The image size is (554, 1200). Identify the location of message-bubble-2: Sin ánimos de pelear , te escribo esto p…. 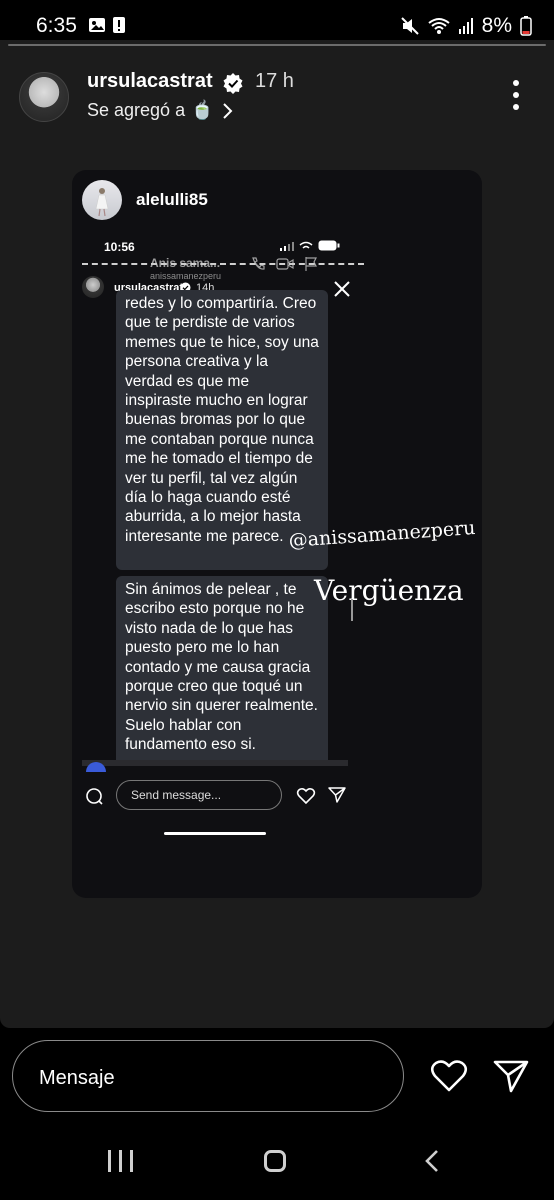
(222, 671).